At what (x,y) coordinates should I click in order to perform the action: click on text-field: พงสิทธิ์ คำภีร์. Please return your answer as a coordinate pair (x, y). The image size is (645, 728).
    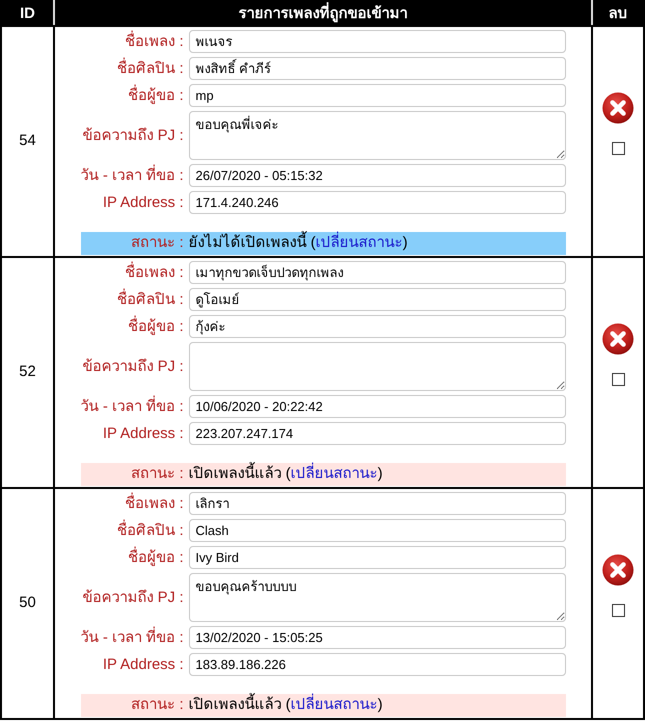
    Looking at the image, I should click on (377, 68).